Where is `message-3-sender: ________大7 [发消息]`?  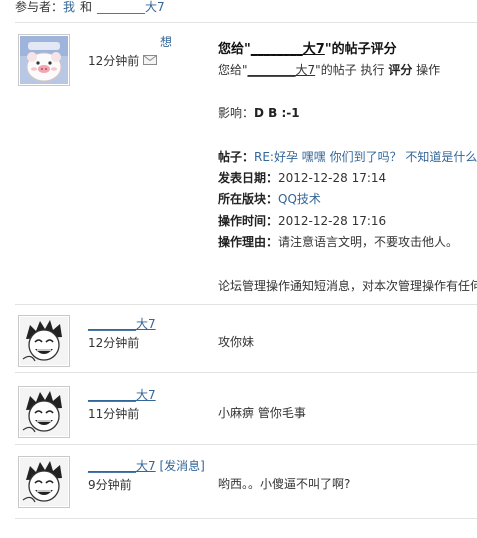 message-3-sender: ________大7 [发消息] is located at coordinates (146, 465).